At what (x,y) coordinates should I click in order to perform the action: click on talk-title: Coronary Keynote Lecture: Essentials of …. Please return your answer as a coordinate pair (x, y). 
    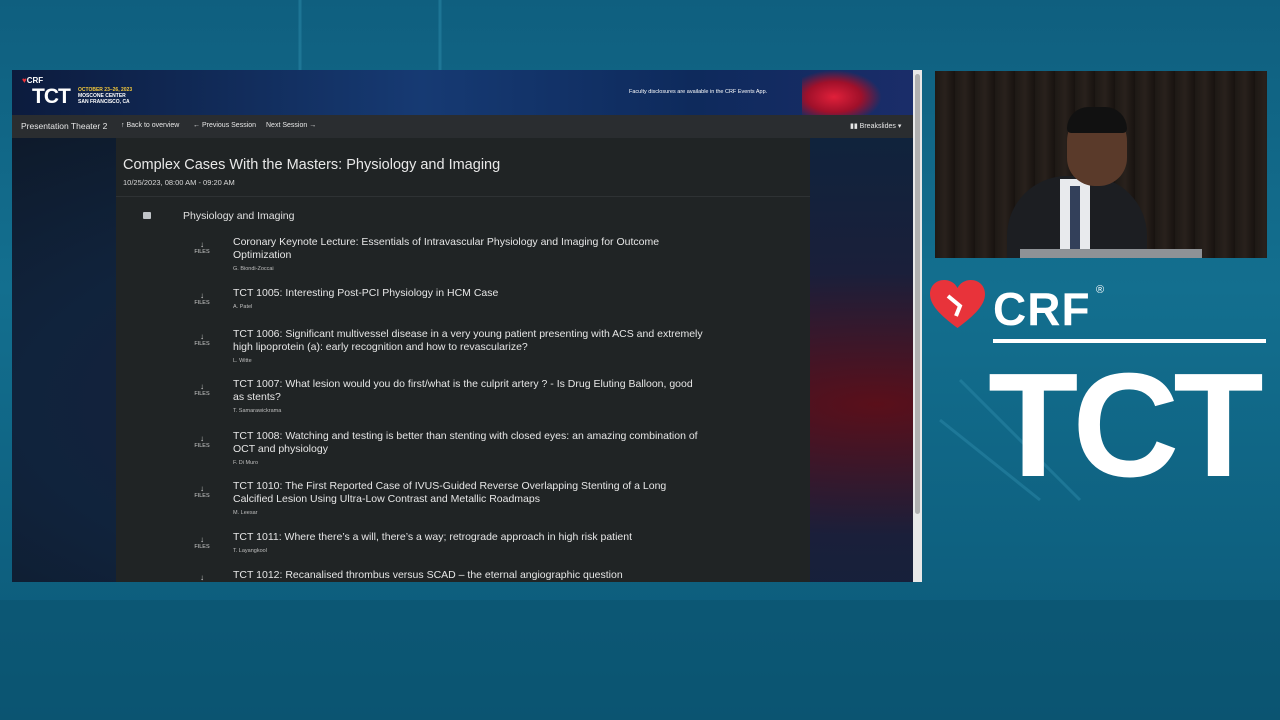
    Looking at the image, I should click on (468, 249).